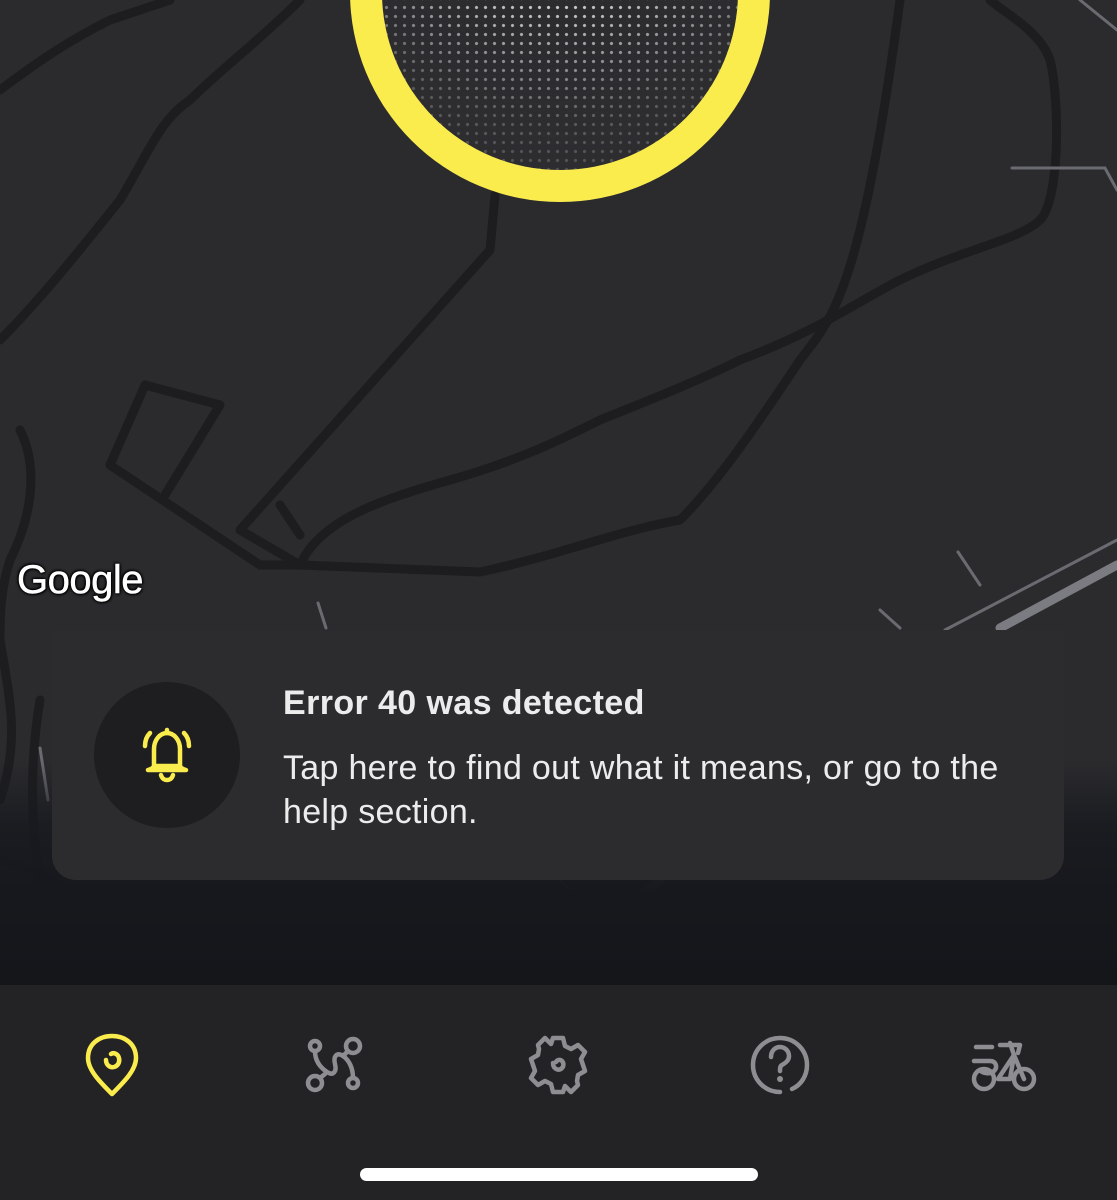 Image resolution: width=1117 pixels, height=1200 pixels. I want to click on error-title: Error 40 was detected, so click(464, 703).